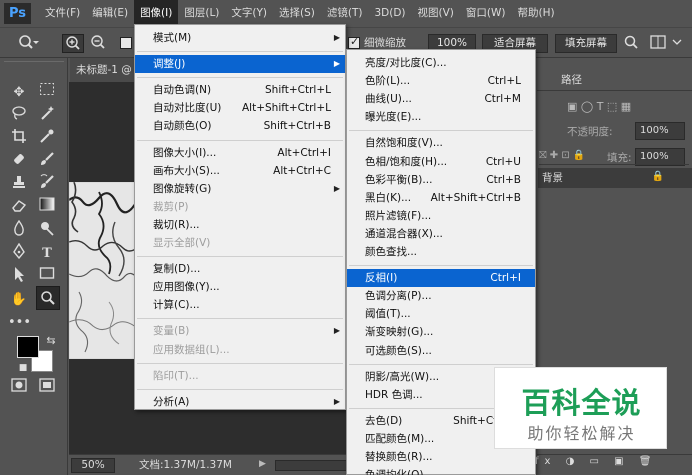  What do you see at coordinates (486, 13) in the screenshot?
I see `menu-window: 窗口(W)` at bounding box center [486, 13].